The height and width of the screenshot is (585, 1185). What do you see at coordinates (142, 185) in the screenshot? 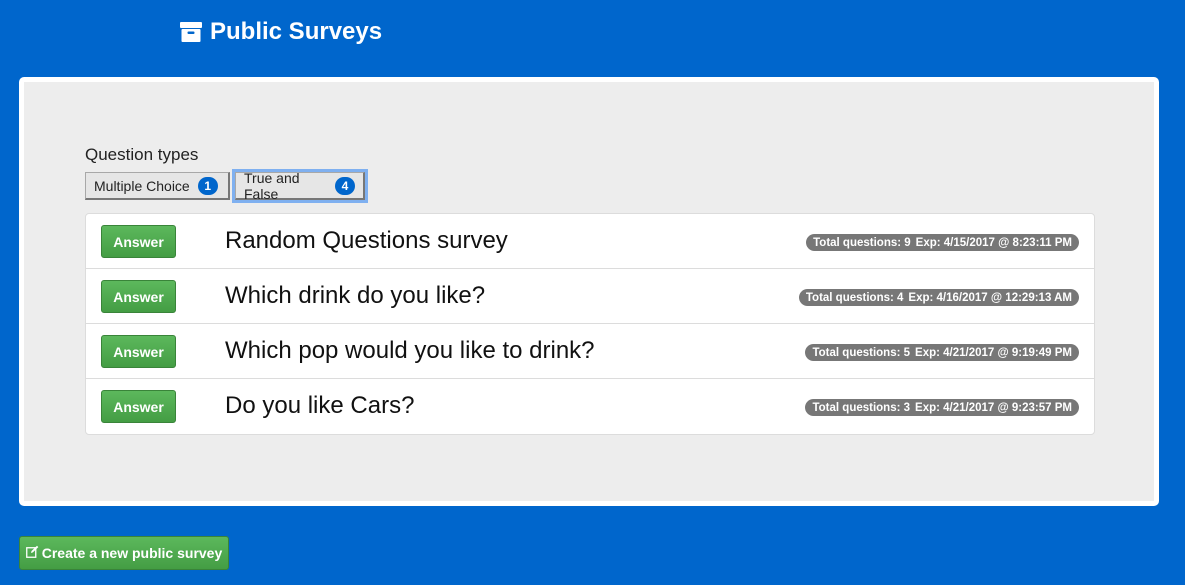
I see `filter-label: Multiple Choice` at bounding box center [142, 185].